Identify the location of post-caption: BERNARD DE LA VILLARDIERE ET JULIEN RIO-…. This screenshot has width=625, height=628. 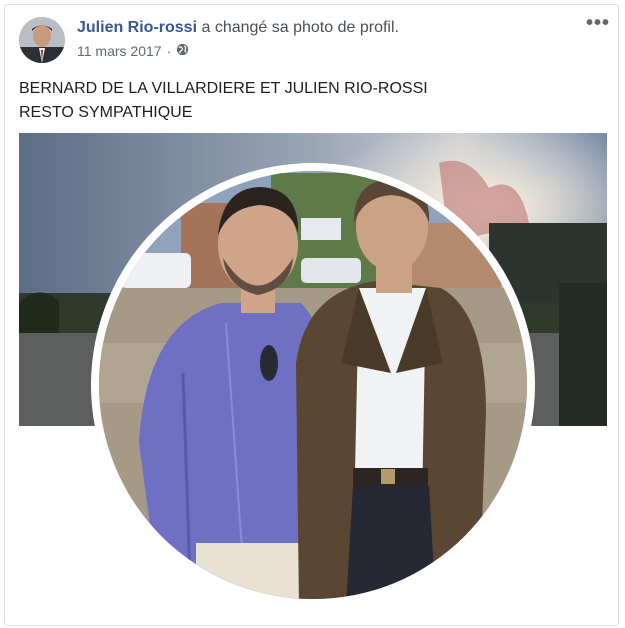
(223, 101).